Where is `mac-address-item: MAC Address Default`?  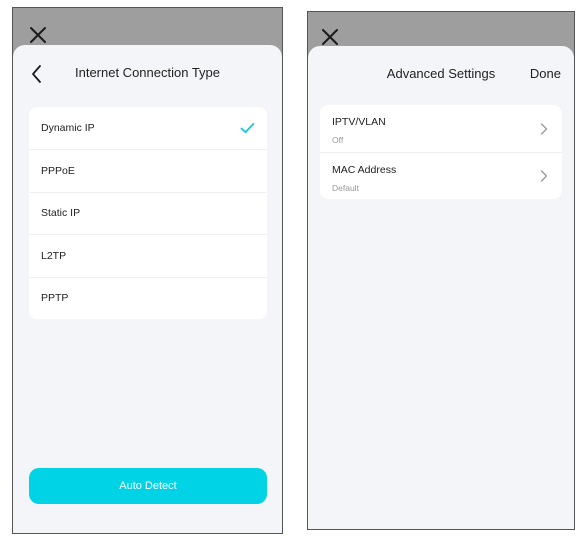
mac-address-item: MAC Address Default is located at coordinates (441, 175).